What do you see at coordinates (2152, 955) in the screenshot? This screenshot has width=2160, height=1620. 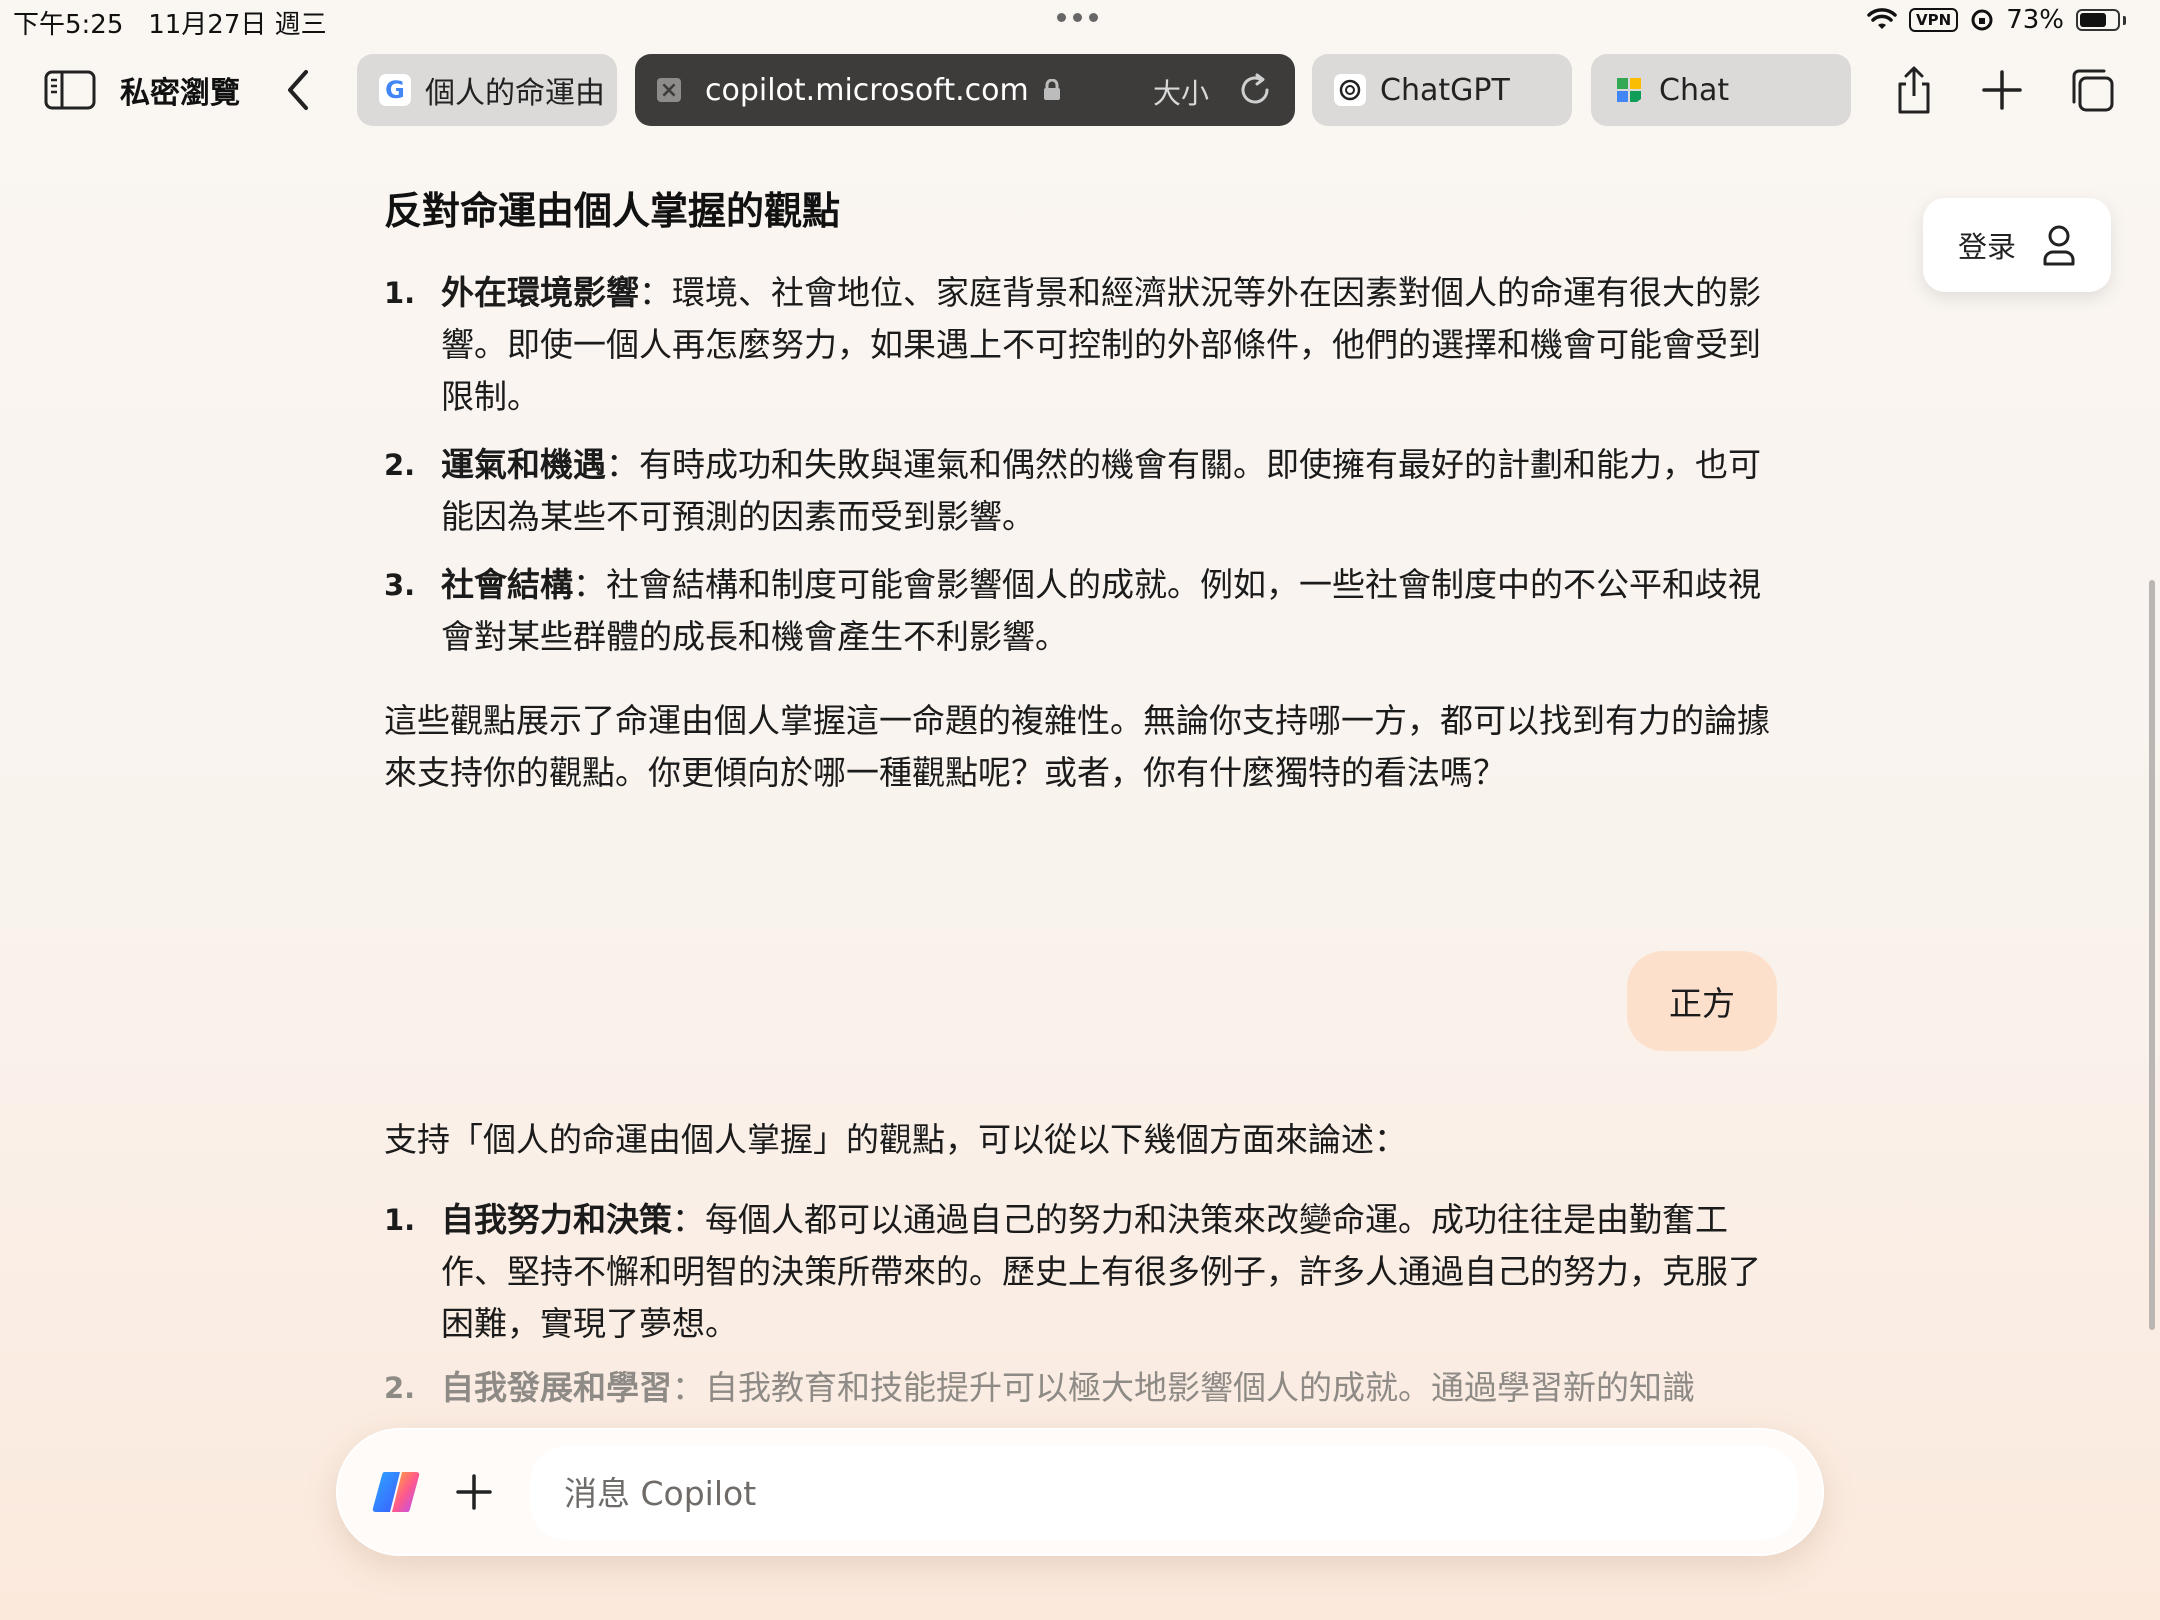 I see `page-scrollbar` at bounding box center [2152, 955].